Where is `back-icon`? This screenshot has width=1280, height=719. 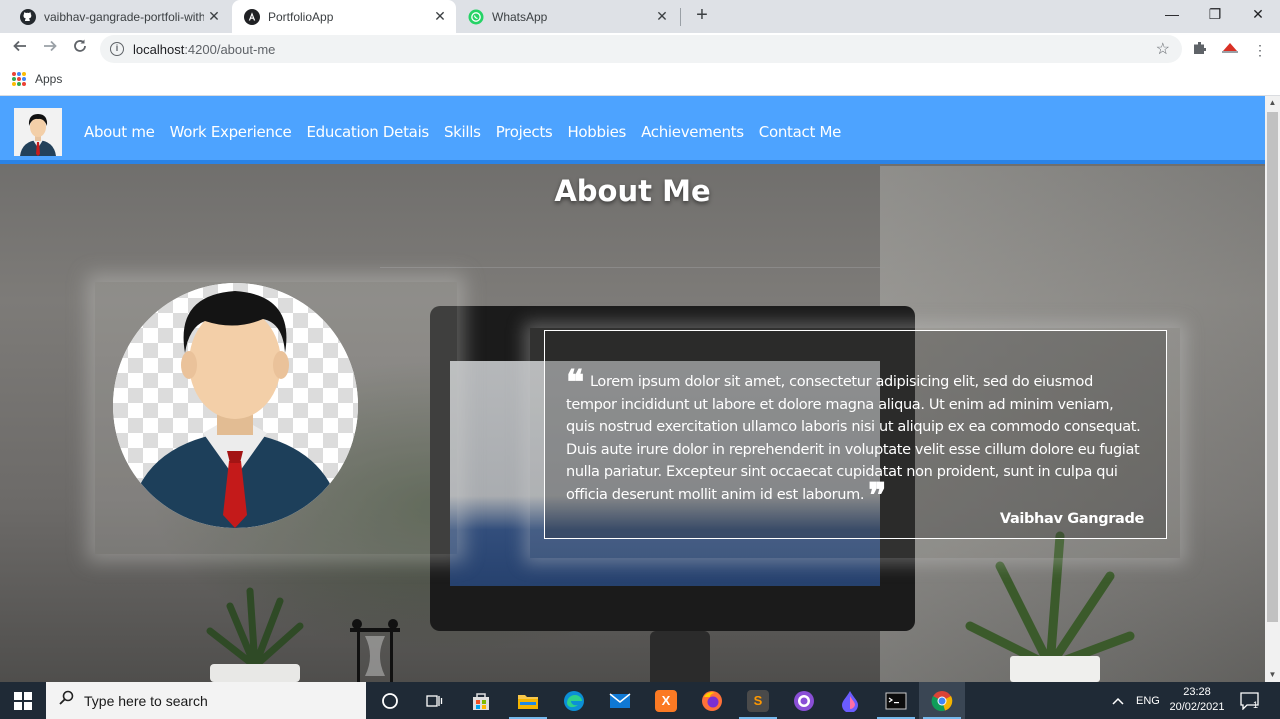 back-icon is located at coordinates (20, 50).